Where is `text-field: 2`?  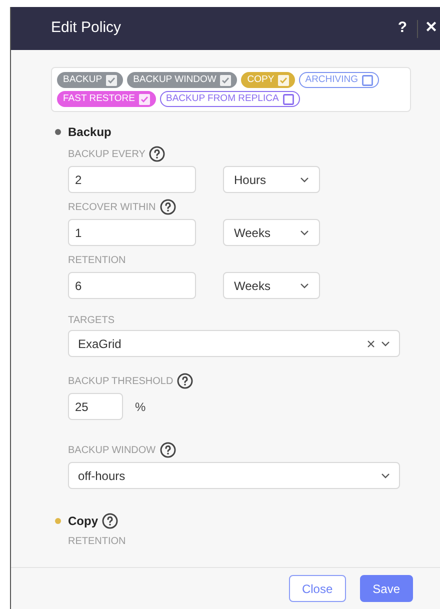
text-field: 2 is located at coordinates (132, 179).